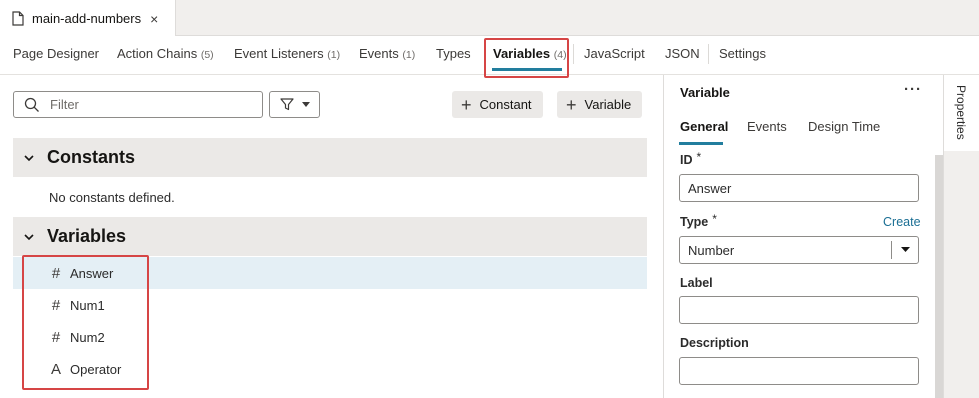 The width and height of the screenshot is (979, 398). Describe the element at coordinates (96, 369) in the screenshot. I see `variable-name: Operator` at that location.